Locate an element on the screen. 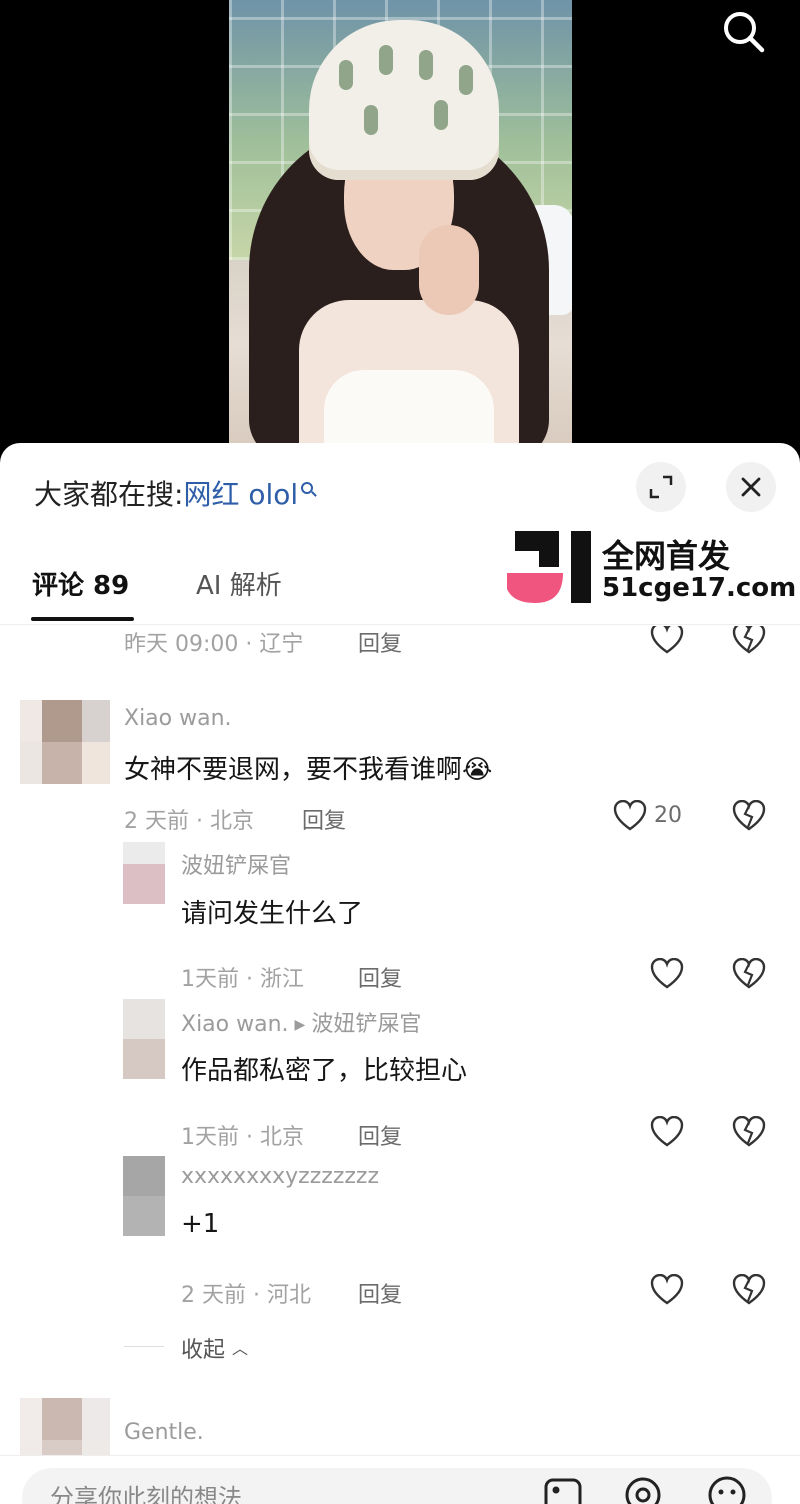 This screenshot has height=1504, width=800. reply-username-text: Xiao wan. is located at coordinates (235, 1024).